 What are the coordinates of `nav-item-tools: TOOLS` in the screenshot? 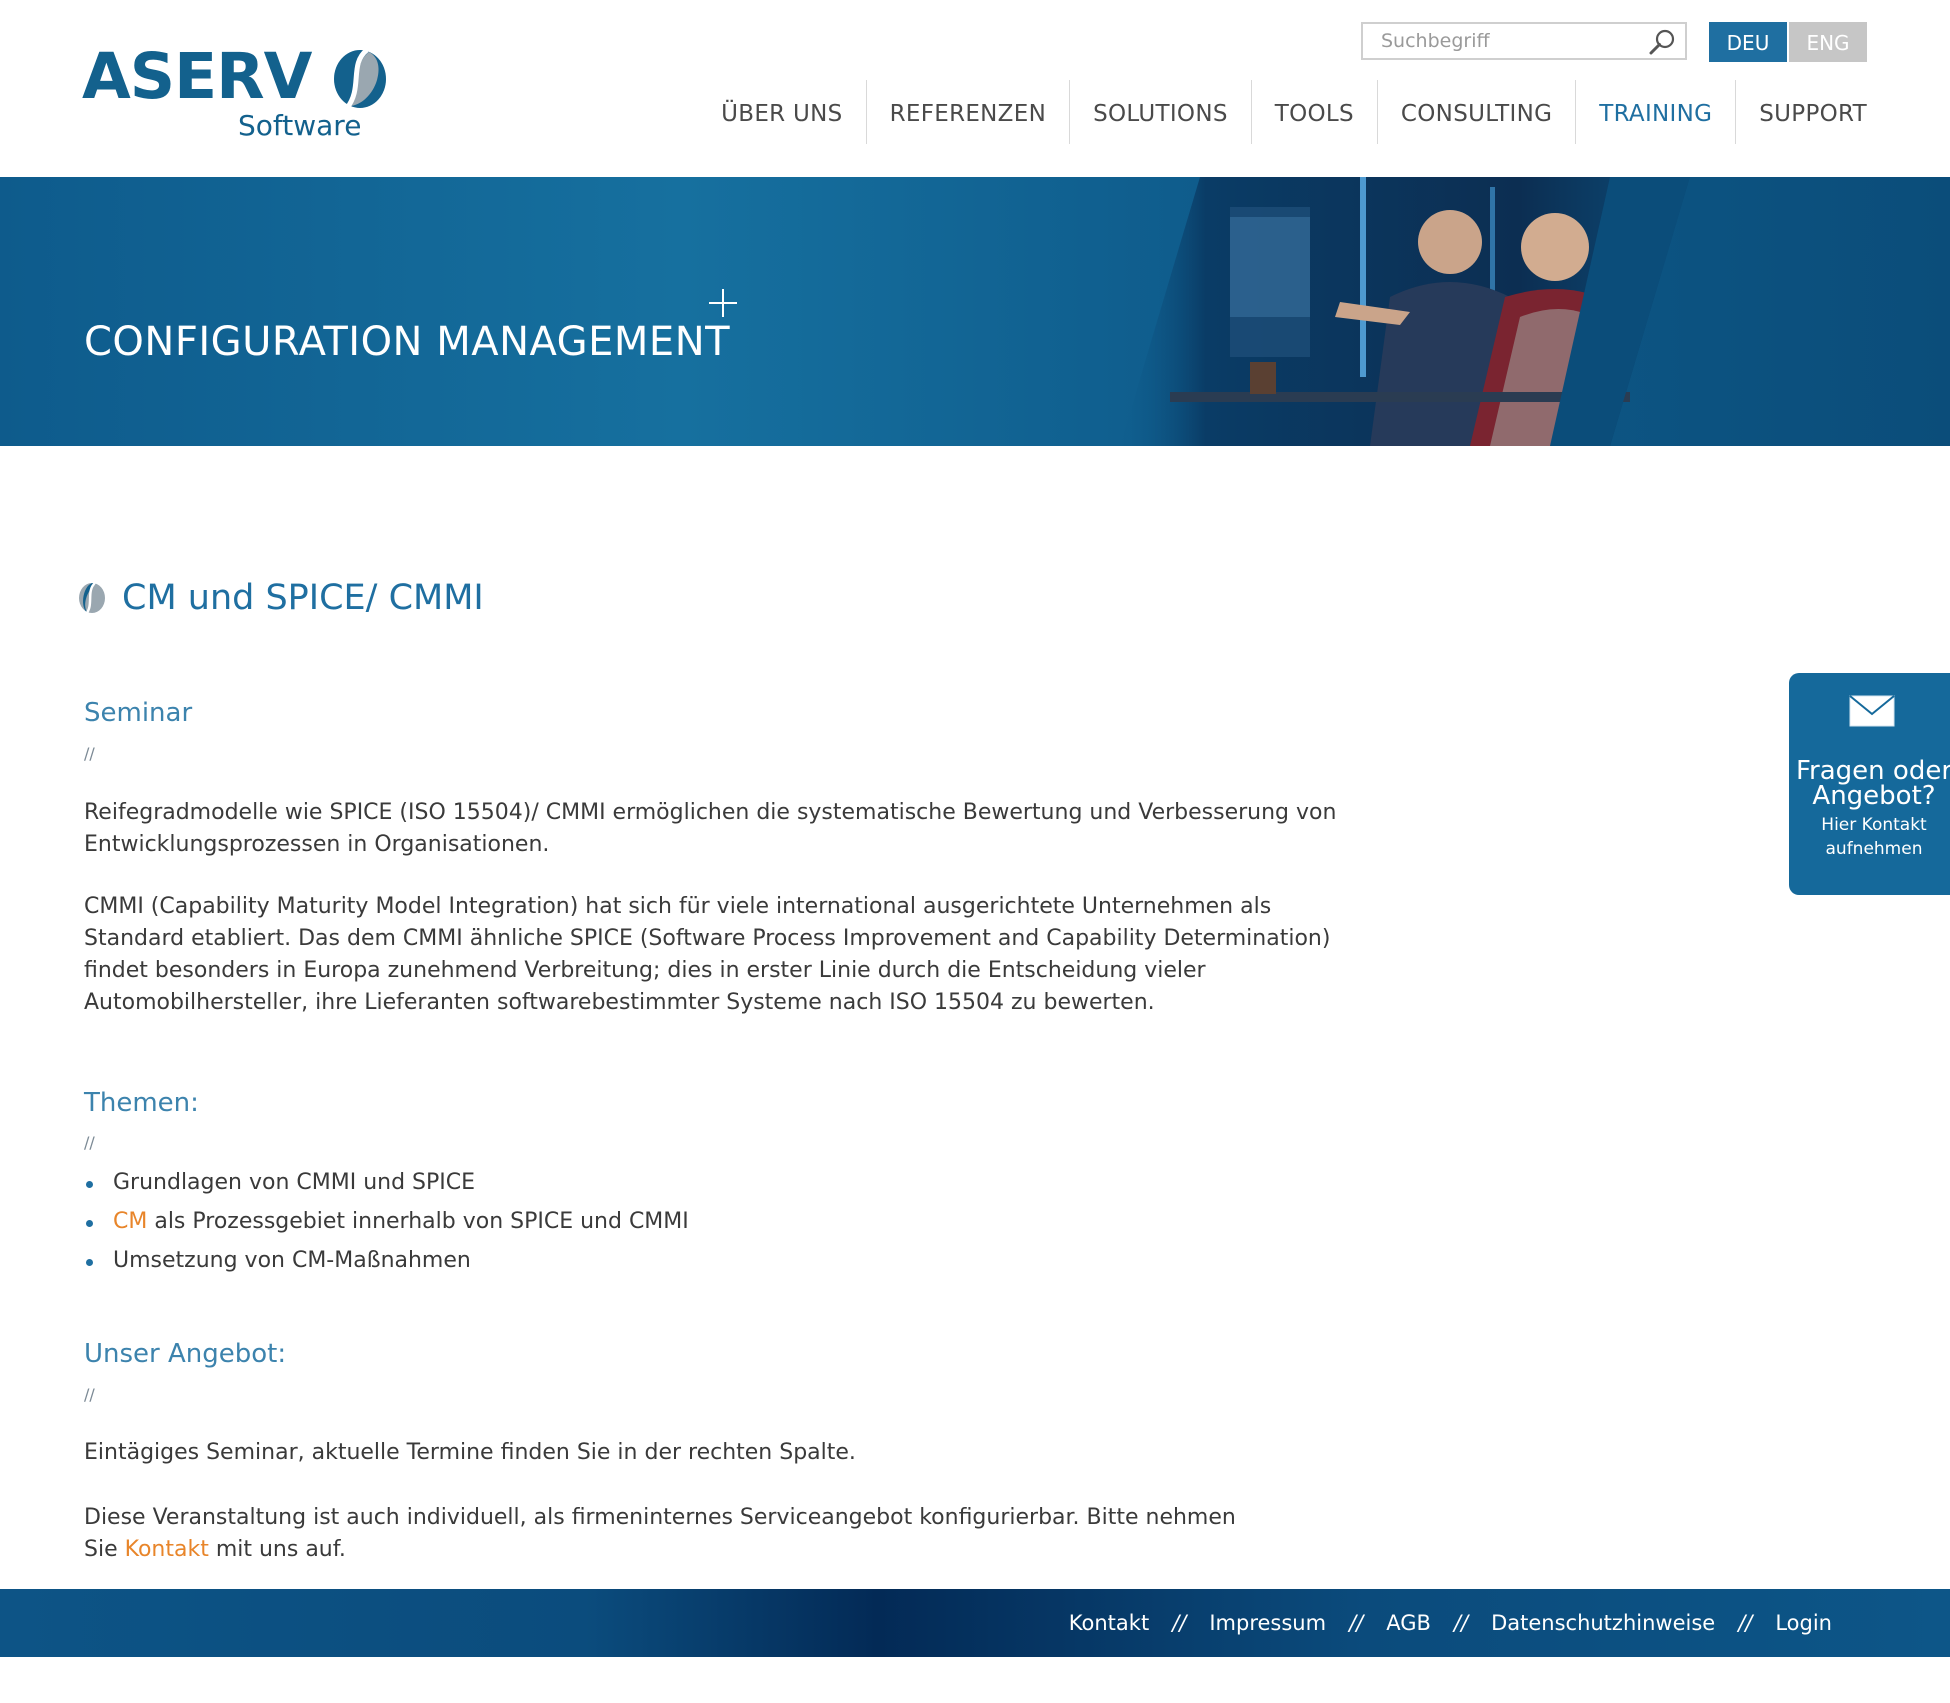 It's located at (1313, 112).